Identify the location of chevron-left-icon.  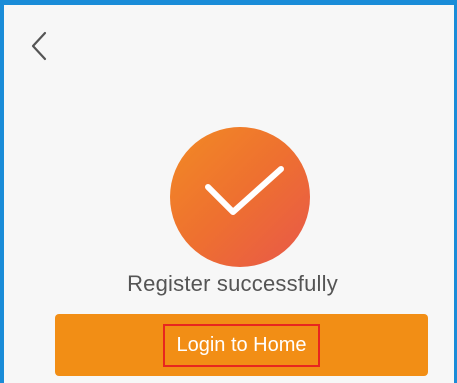
(39, 46).